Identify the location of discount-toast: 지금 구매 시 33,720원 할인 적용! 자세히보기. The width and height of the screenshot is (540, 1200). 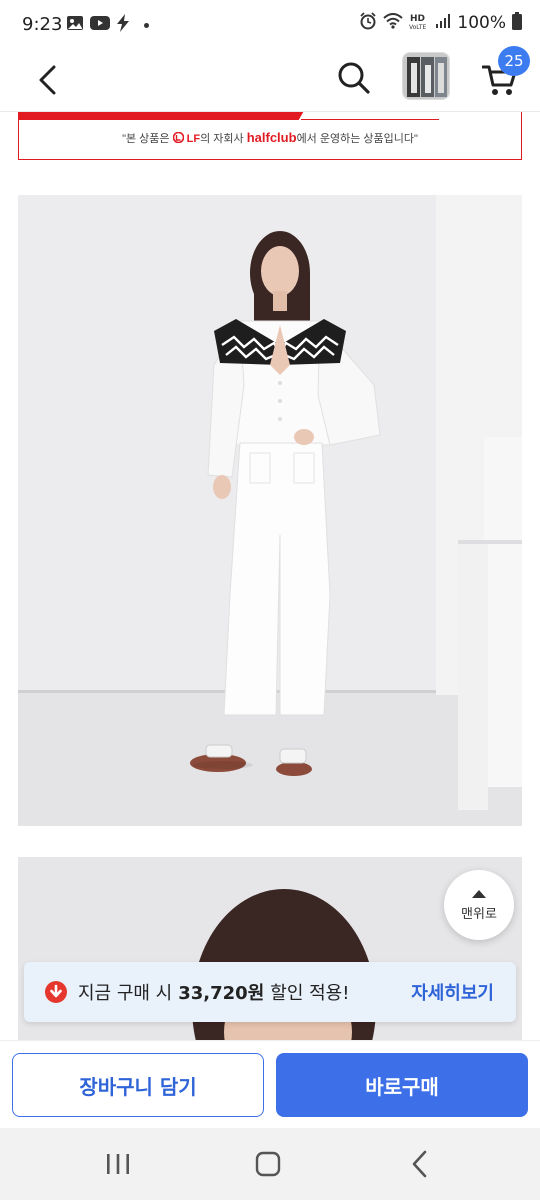
(270, 992).